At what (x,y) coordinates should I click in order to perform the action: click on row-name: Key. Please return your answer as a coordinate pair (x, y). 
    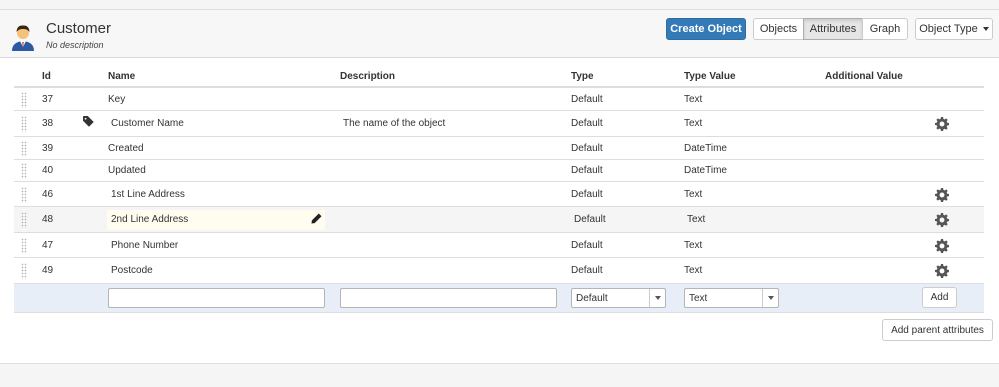
    Looking at the image, I should click on (117, 99).